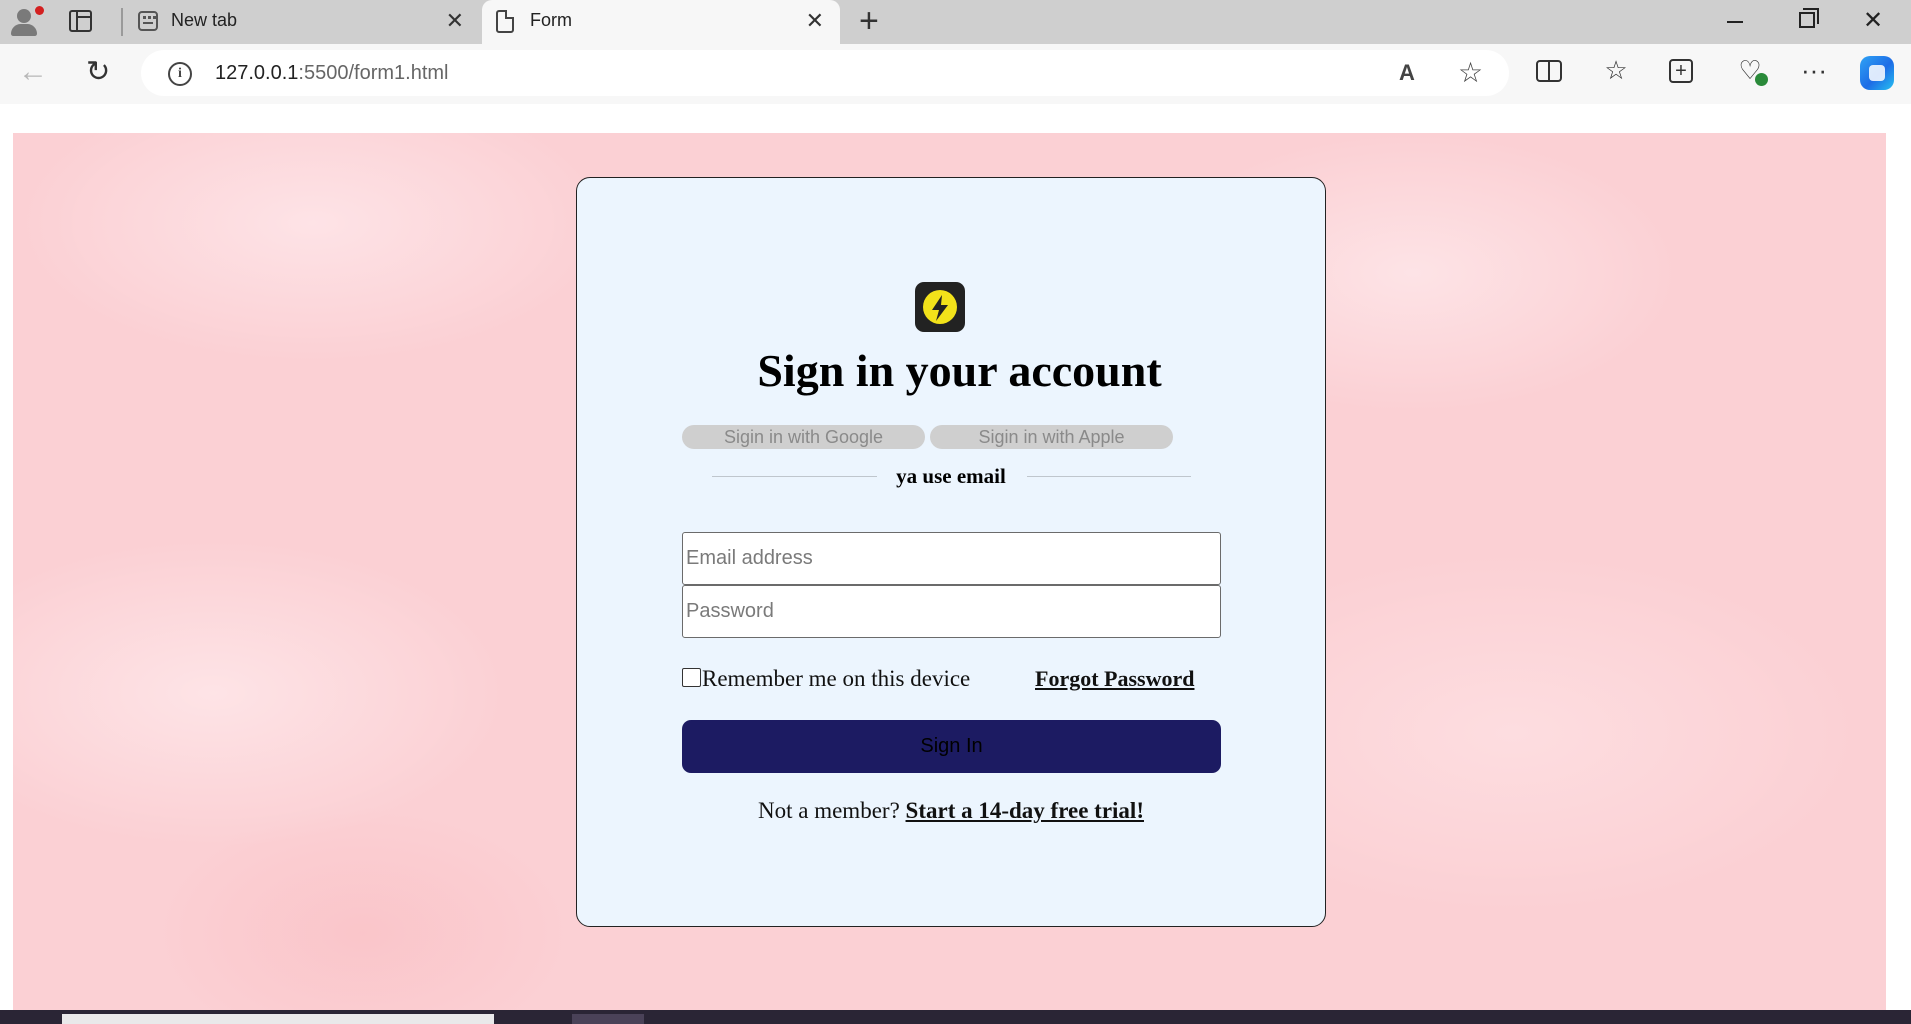 The width and height of the screenshot is (1911, 1024). I want to click on divider-line-right, so click(1109, 476).